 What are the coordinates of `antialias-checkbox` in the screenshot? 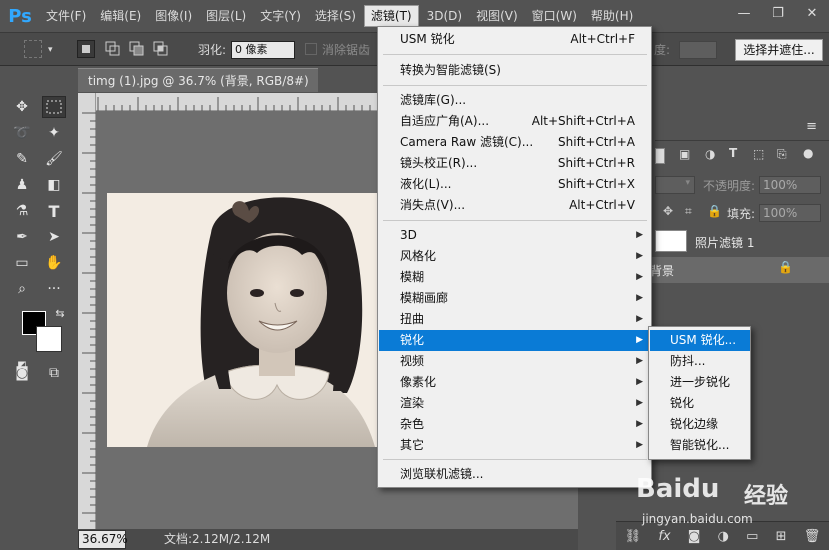 It's located at (311, 49).